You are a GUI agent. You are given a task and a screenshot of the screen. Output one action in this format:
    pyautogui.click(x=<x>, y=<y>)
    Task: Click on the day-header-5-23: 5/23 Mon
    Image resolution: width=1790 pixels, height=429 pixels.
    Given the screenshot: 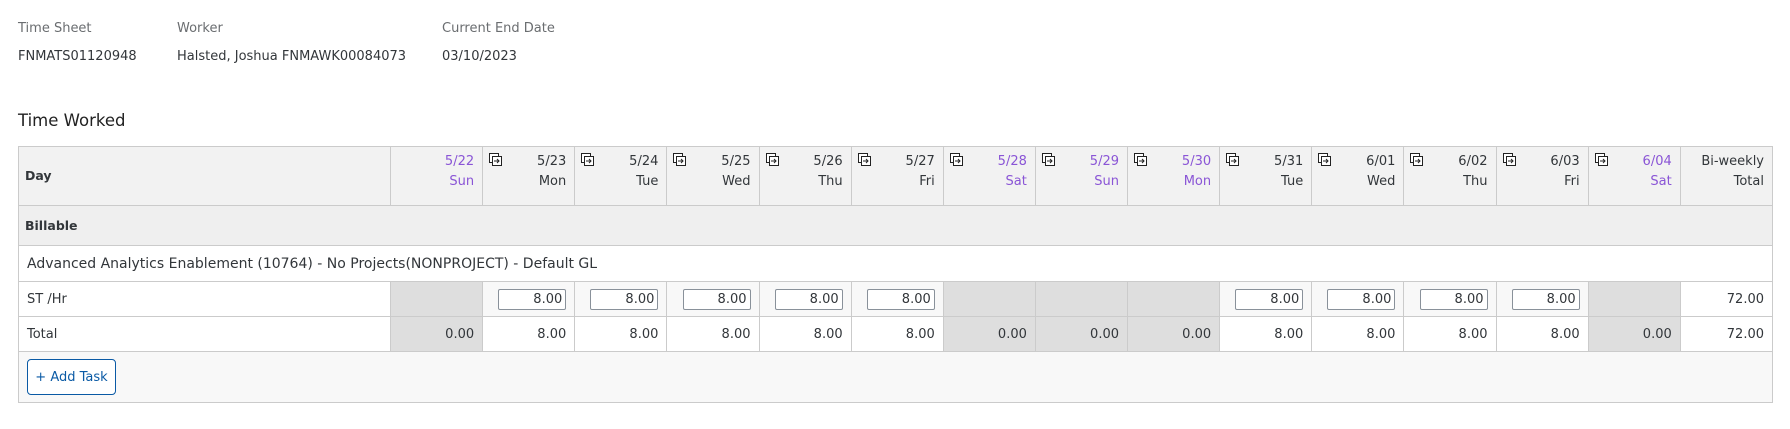 What is the action you would take?
    pyautogui.click(x=529, y=176)
    